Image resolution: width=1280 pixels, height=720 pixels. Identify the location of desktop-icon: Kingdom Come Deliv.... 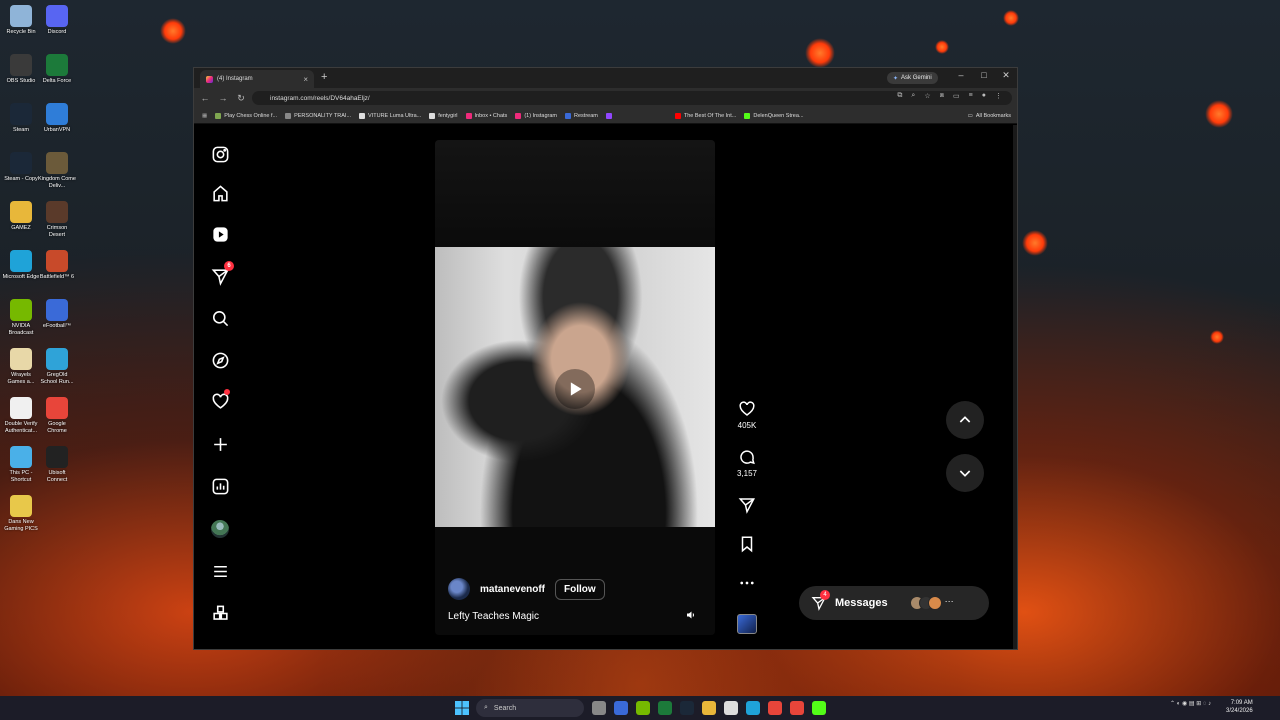
(57, 171).